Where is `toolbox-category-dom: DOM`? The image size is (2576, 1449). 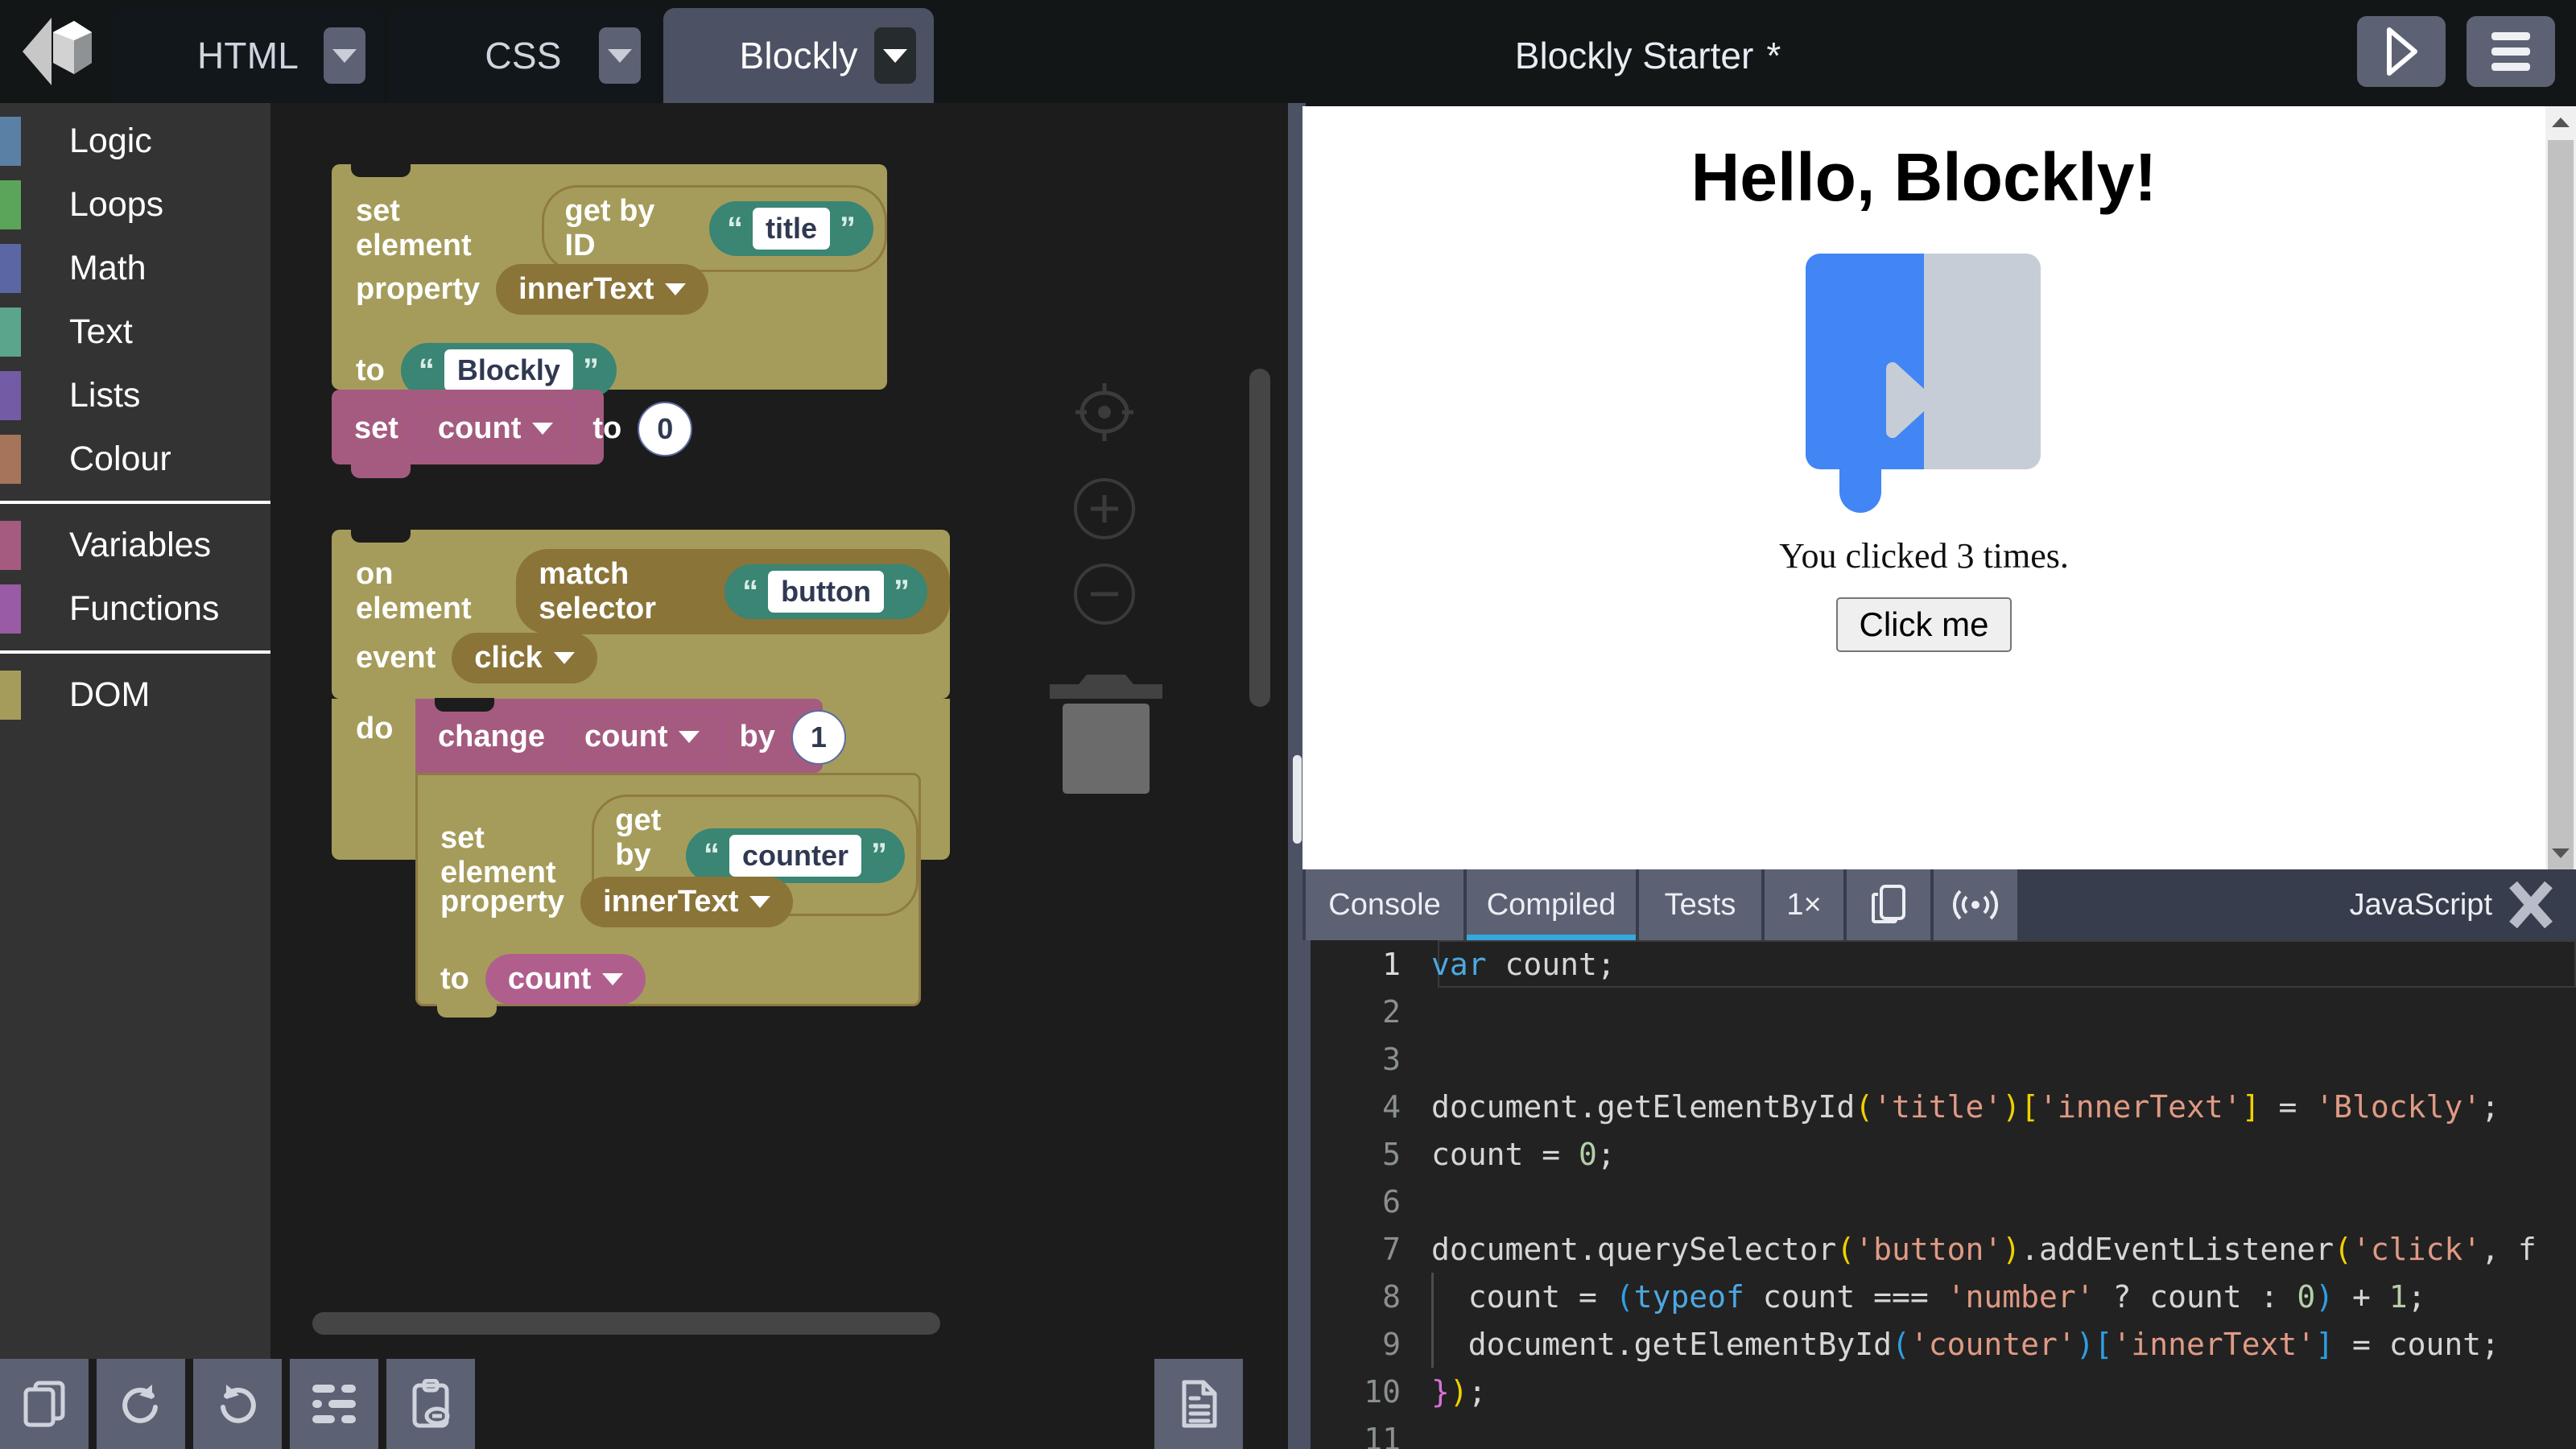
toolbox-category-dom: DOM is located at coordinates (135, 695).